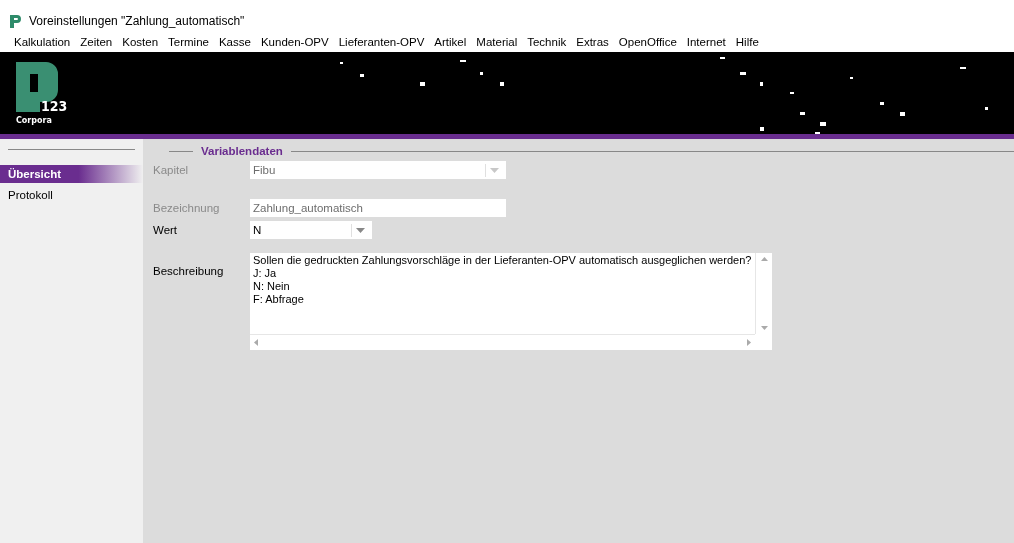 The image size is (1014, 543). I want to click on scroll-left-icon, so click(256, 342).